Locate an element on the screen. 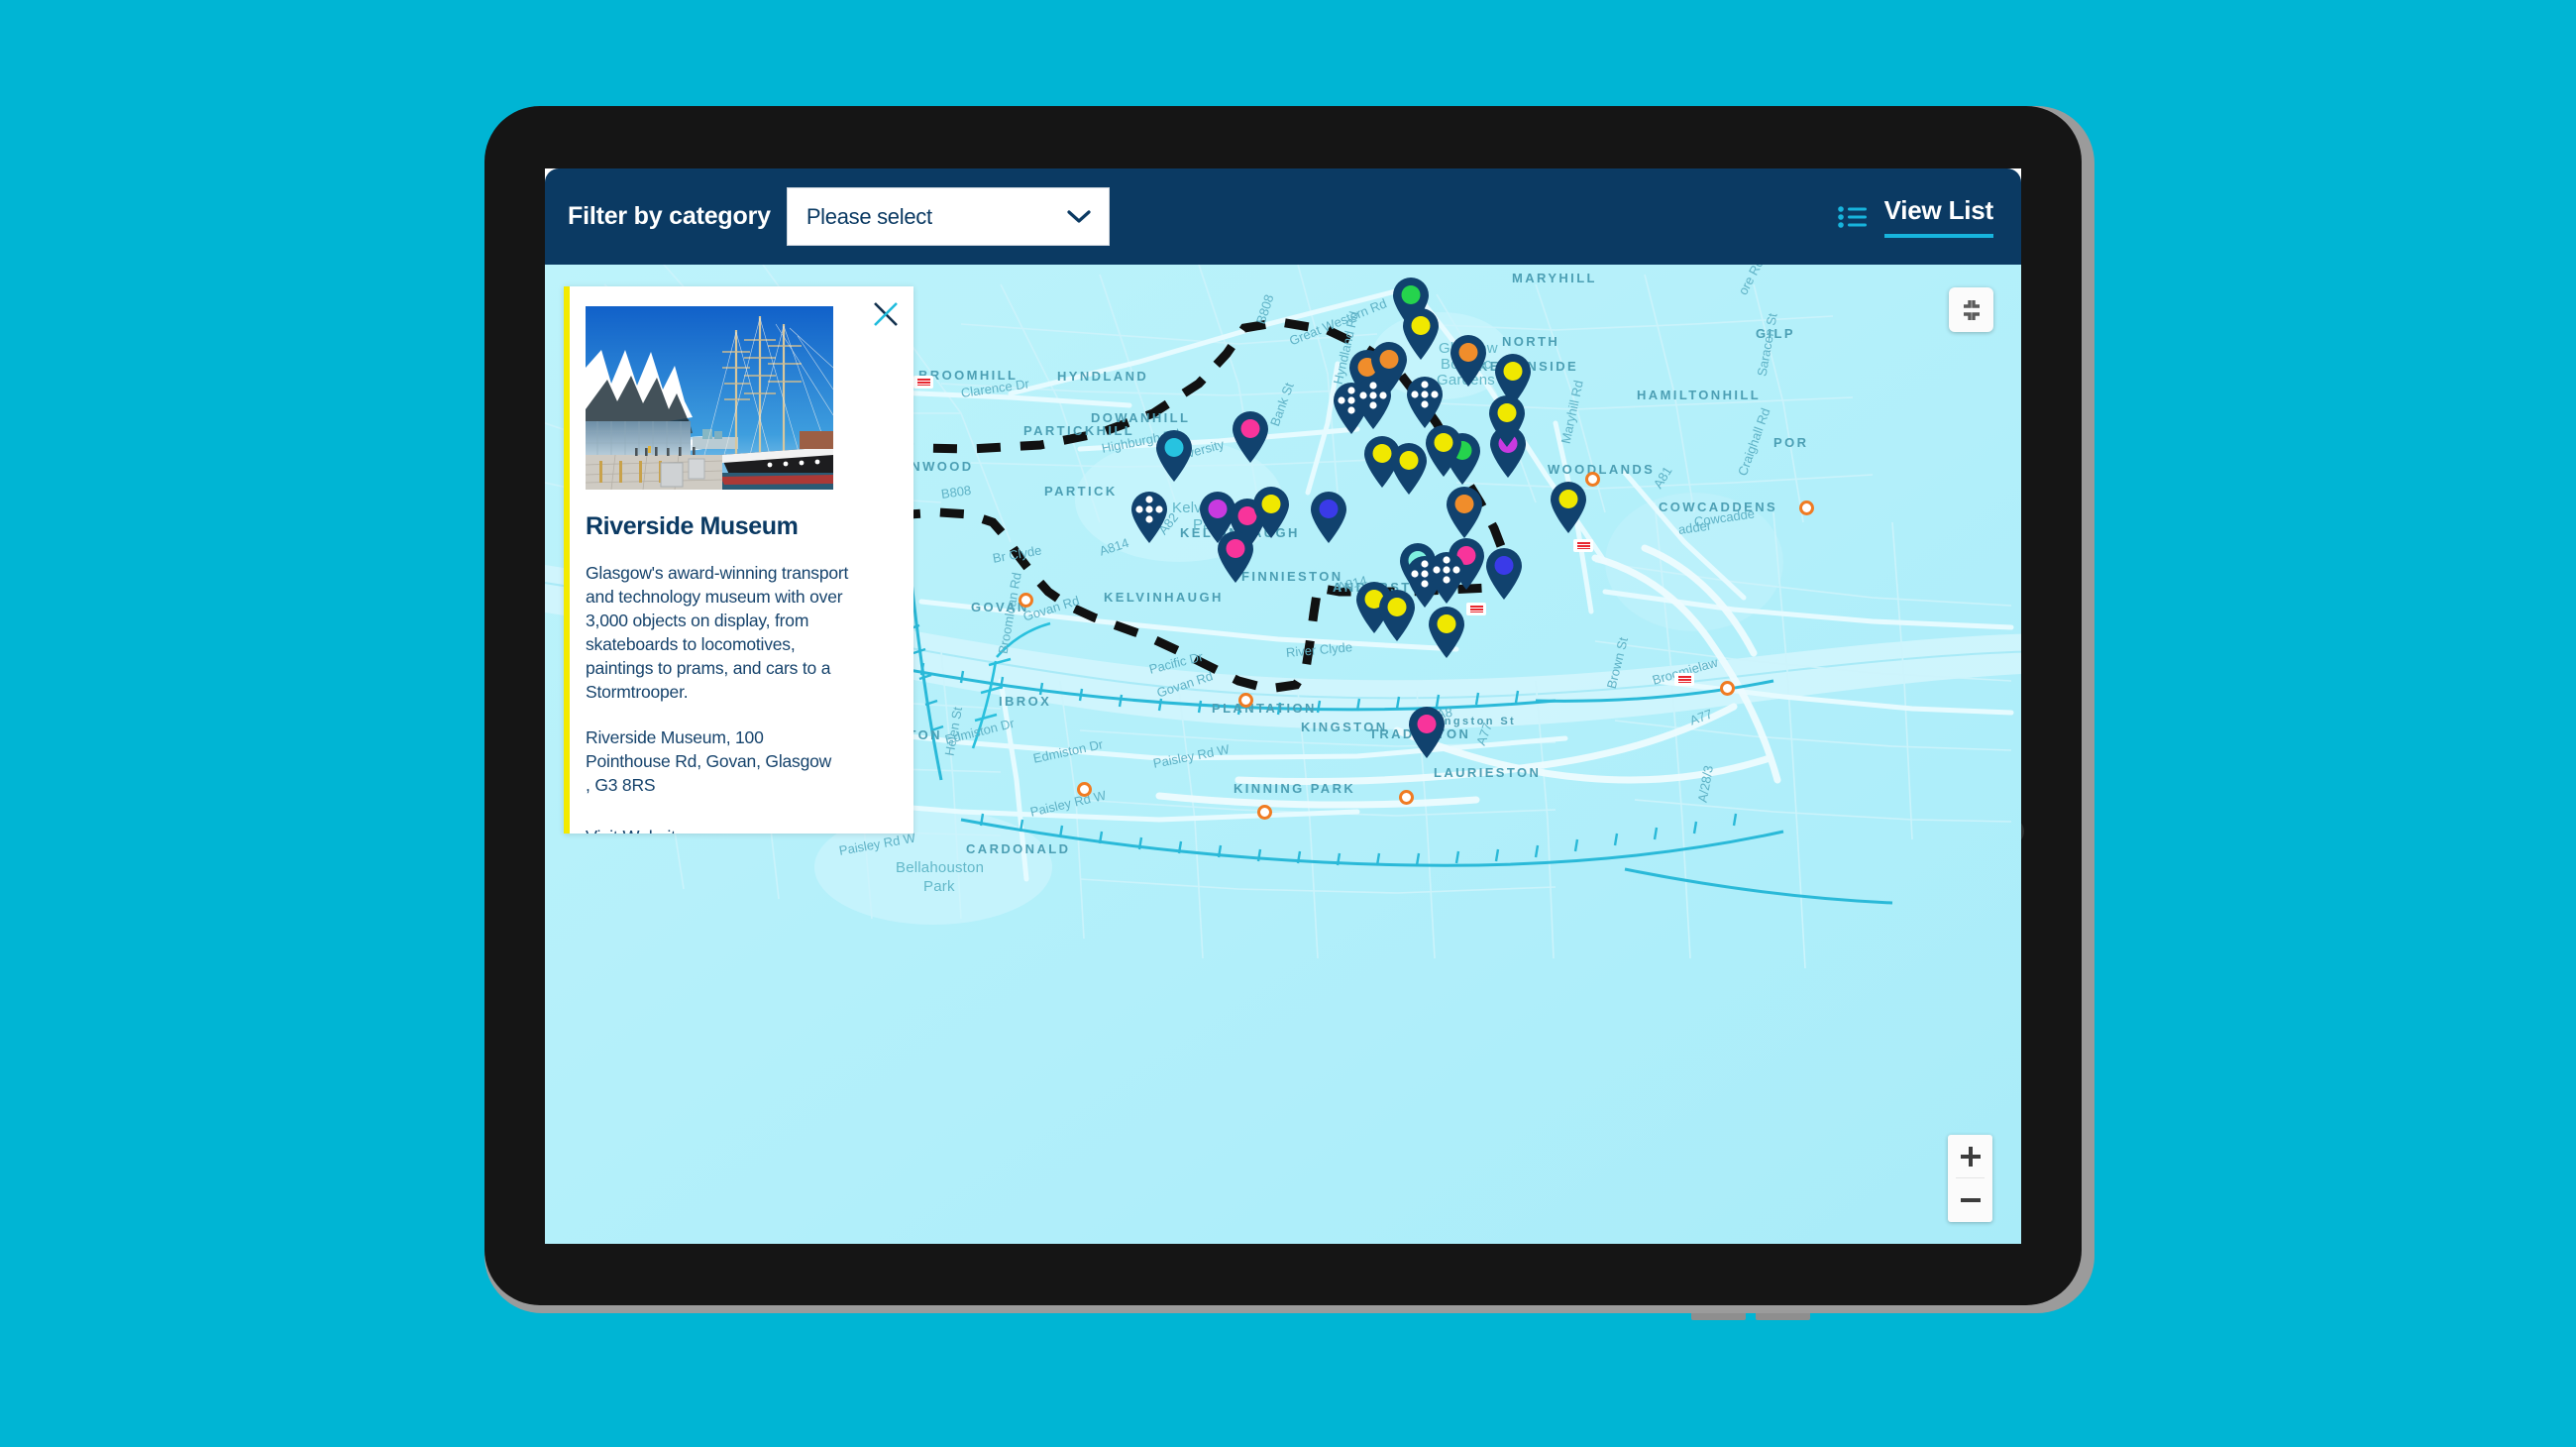 The width and height of the screenshot is (2576, 1447). map-zoom-controls is located at coordinates (1970, 1178).